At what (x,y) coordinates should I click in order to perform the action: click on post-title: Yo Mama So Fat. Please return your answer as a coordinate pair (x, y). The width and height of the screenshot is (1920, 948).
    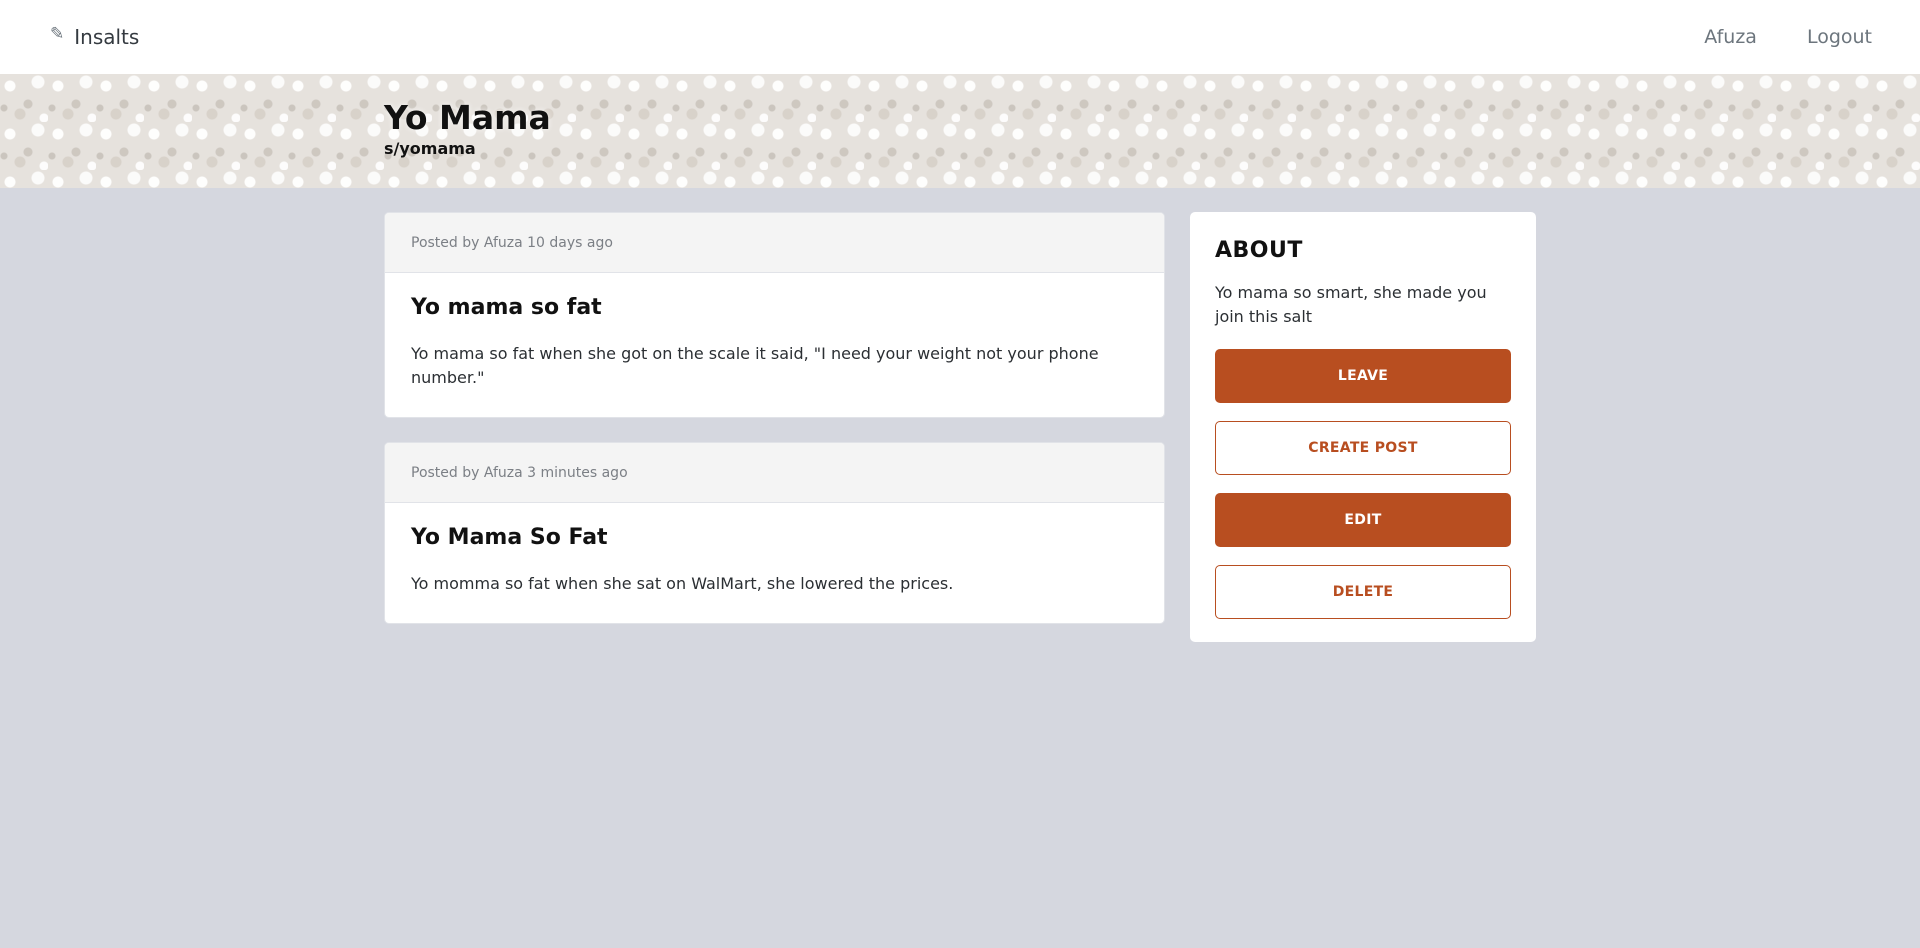
    Looking at the image, I should click on (509, 537).